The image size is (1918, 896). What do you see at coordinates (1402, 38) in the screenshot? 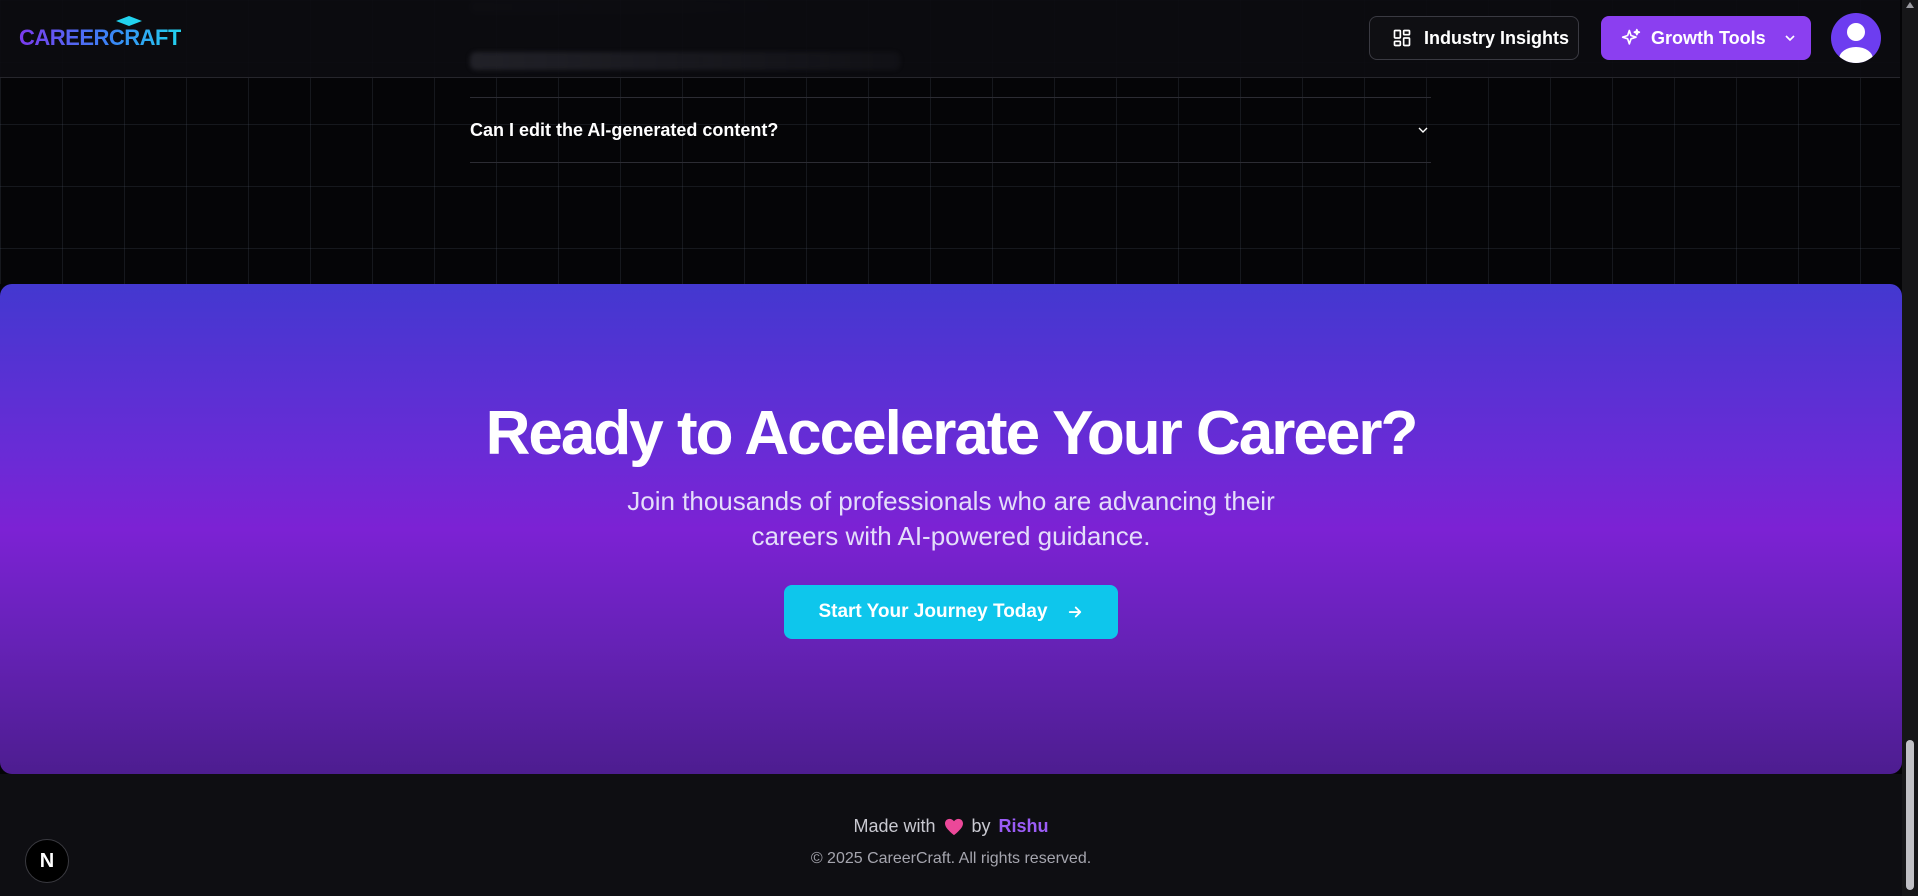
I see `layout-dashboard-icon` at bounding box center [1402, 38].